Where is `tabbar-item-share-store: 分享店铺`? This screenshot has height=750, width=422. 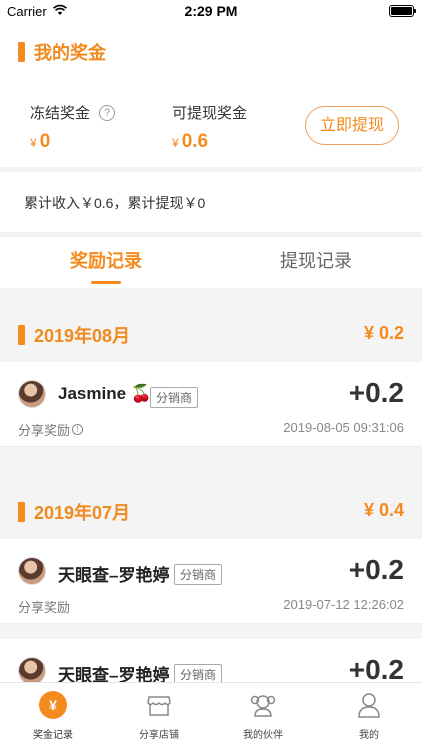
tabbar-item-share-store: 分享店铺 is located at coordinates (159, 716).